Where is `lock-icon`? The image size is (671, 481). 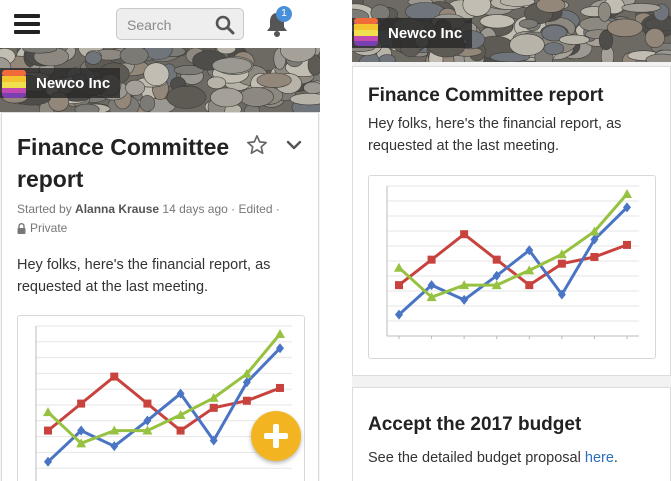
lock-icon is located at coordinates (21, 228).